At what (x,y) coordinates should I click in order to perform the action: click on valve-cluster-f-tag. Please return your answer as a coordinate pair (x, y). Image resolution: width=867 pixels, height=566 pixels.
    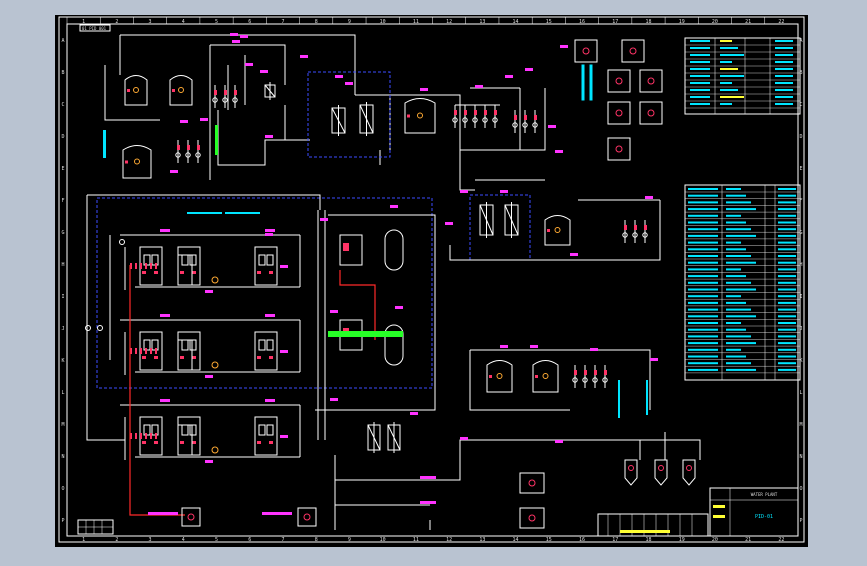
    Looking at the image, I should click on (625, 227).